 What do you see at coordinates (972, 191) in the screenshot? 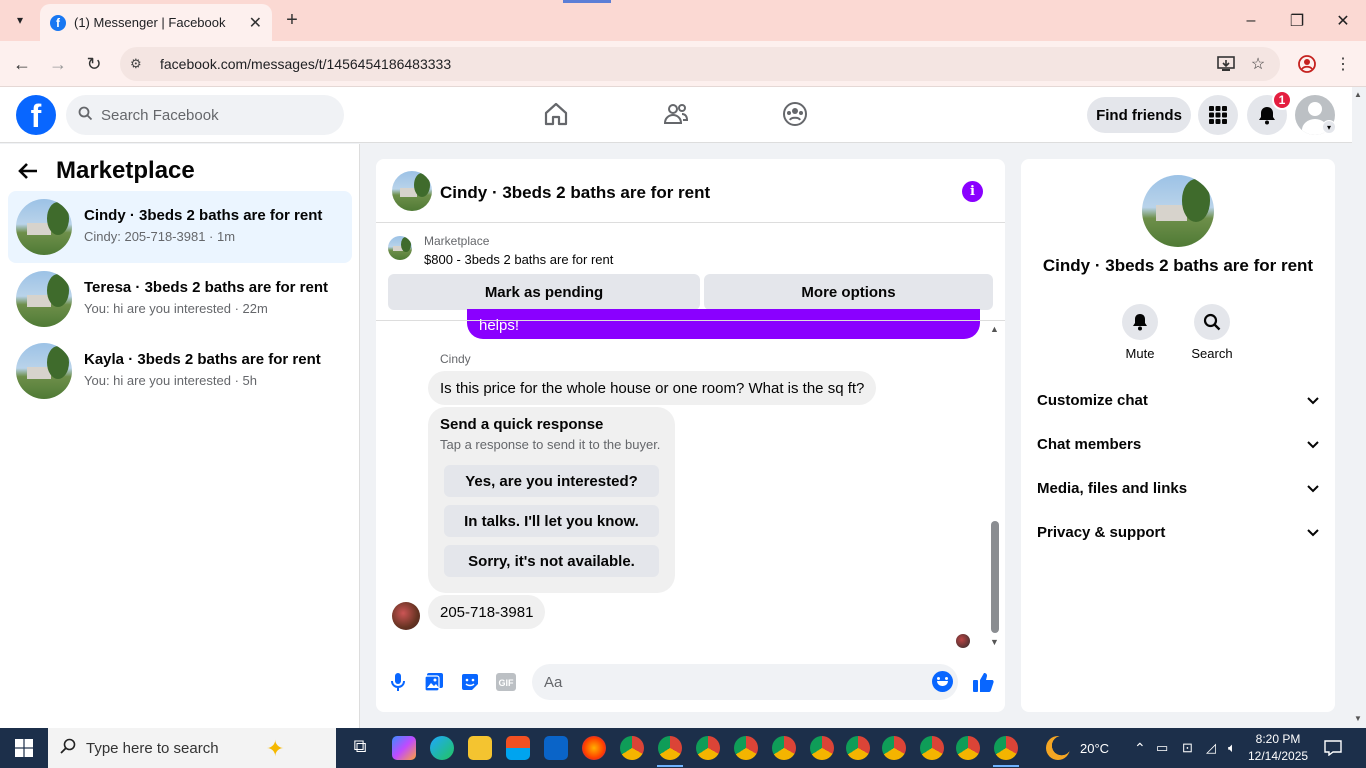
I see `info-icon: i` at bounding box center [972, 191].